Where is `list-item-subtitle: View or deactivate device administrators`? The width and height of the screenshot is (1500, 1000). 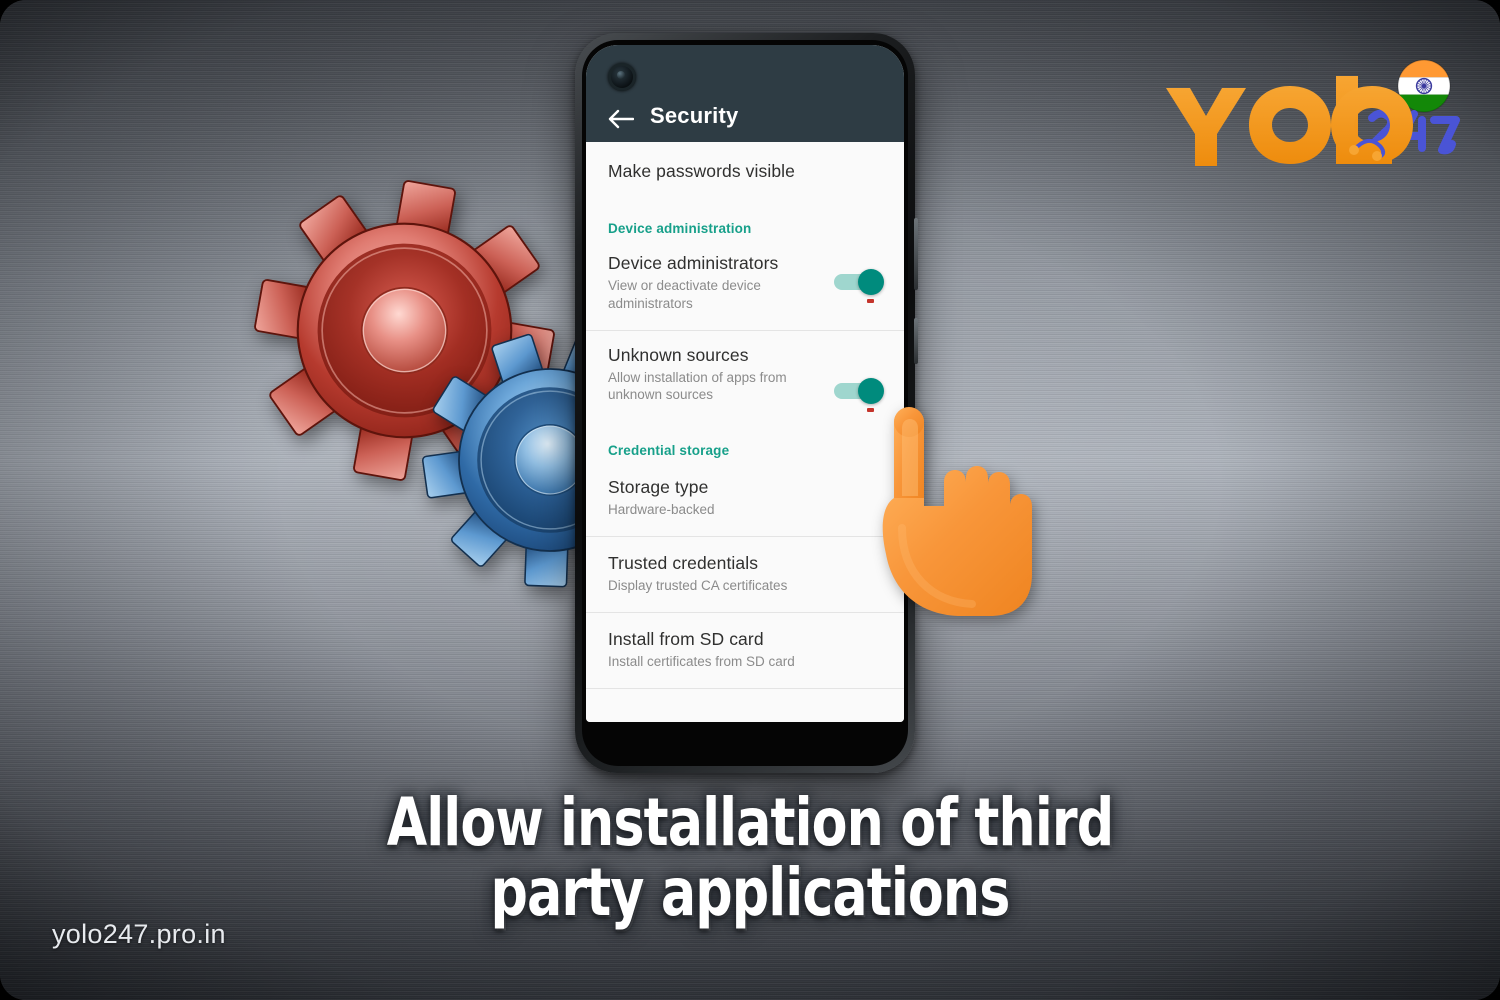 list-item-subtitle: View or deactivate device administrators is located at coordinates (684, 294).